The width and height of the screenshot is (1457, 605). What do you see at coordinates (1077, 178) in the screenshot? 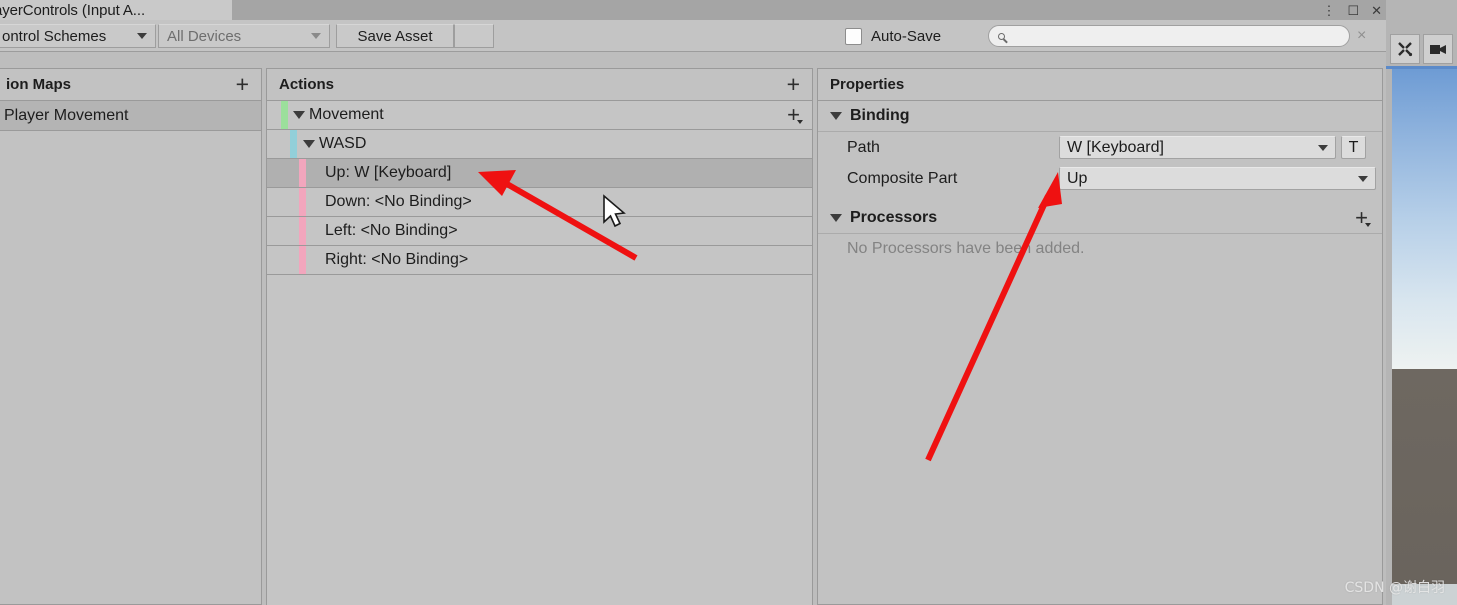
I see `composite-part-value: Up` at bounding box center [1077, 178].